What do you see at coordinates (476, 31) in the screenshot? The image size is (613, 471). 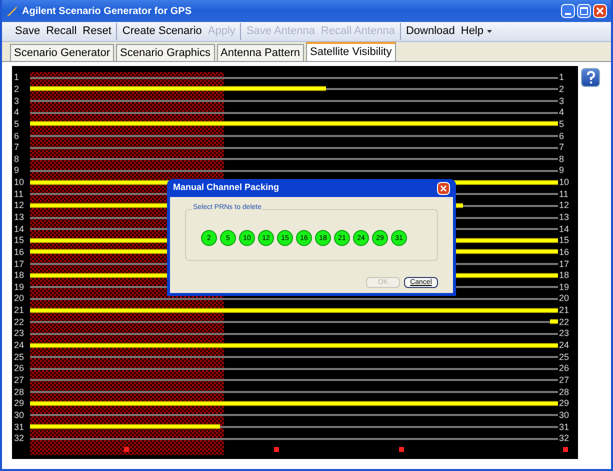 I see `toolbar-button: Help` at bounding box center [476, 31].